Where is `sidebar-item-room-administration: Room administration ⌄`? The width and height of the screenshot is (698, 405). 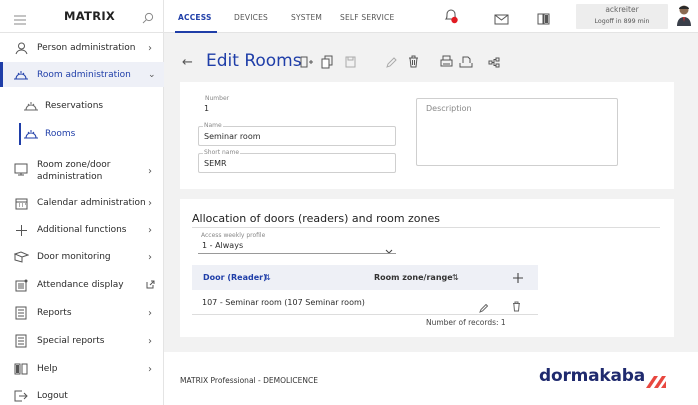 sidebar-item-room-administration: Room administration ⌄ is located at coordinates (82, 75).